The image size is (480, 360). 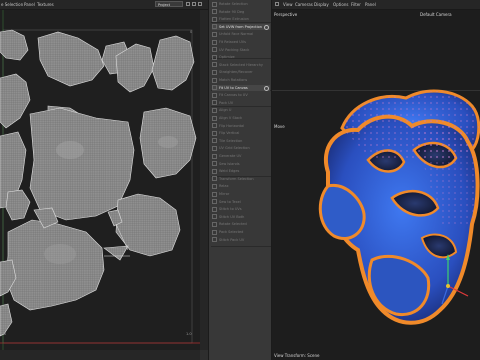 I want to click on tool-row: Flip Horizontal, so click(x=241, y=126).